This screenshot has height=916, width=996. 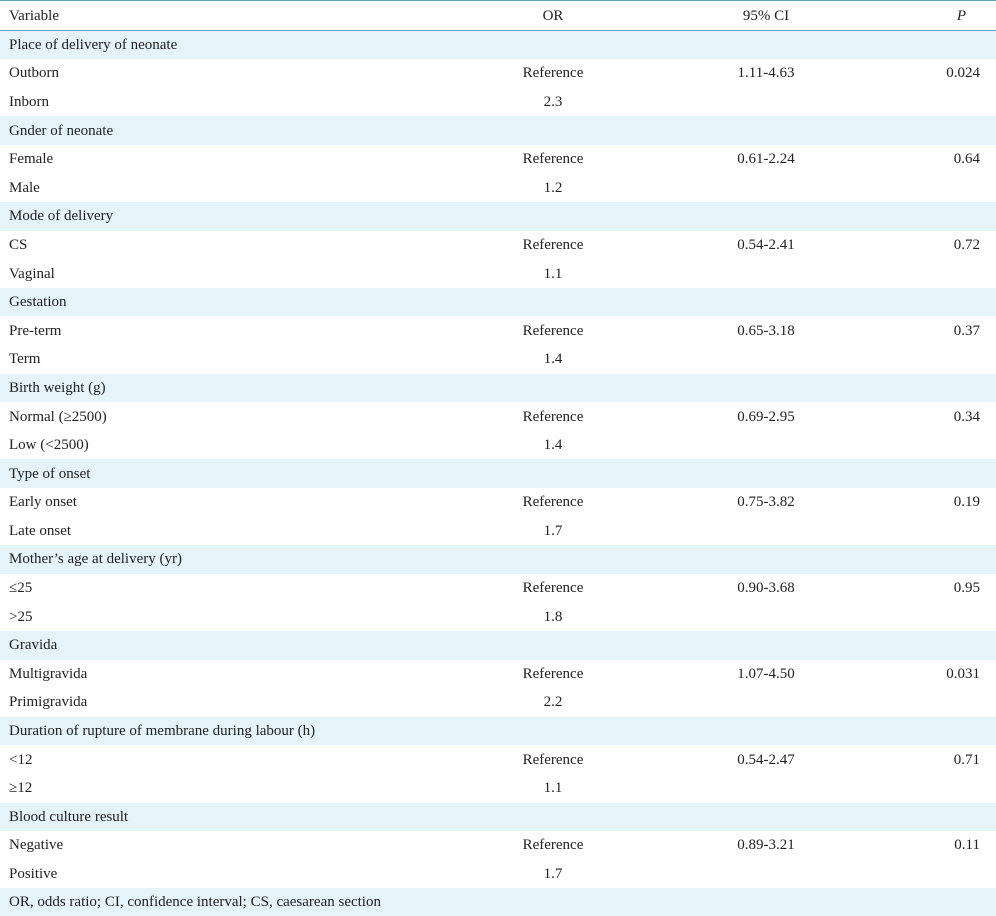 What do you see at coordinates (931, 759) in the screenshot?
I see `row-p: 0.71` at bounding box center [931, 759].